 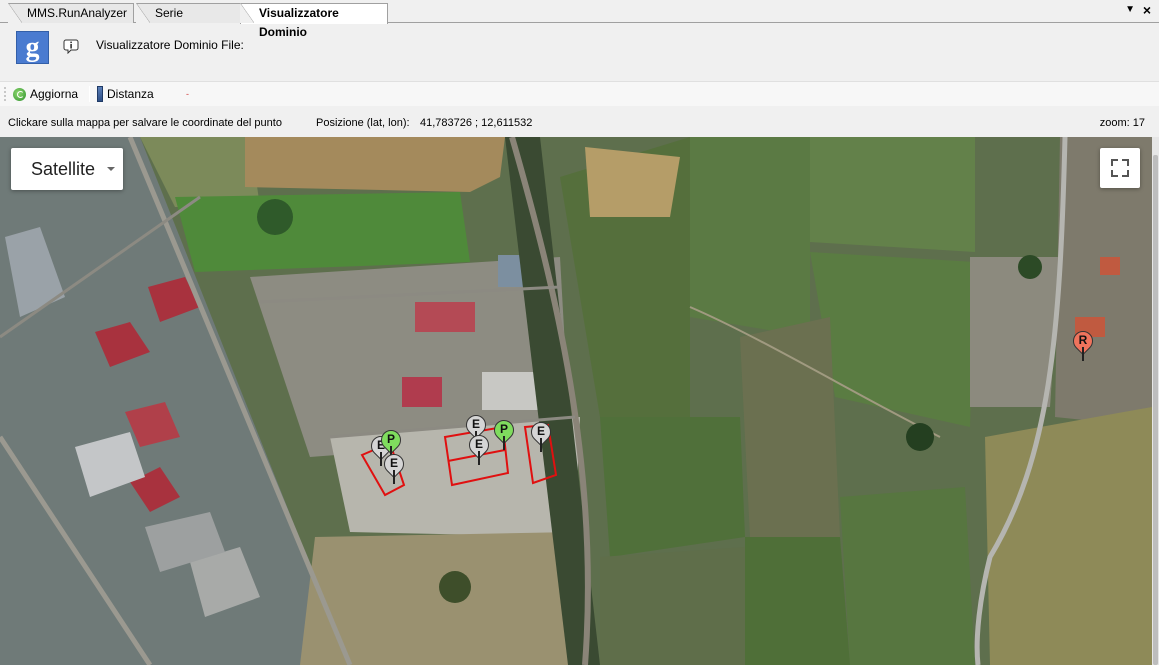 I want to click on position-value: 41,783726 ; 12,611532, so click(x=476, y=123).